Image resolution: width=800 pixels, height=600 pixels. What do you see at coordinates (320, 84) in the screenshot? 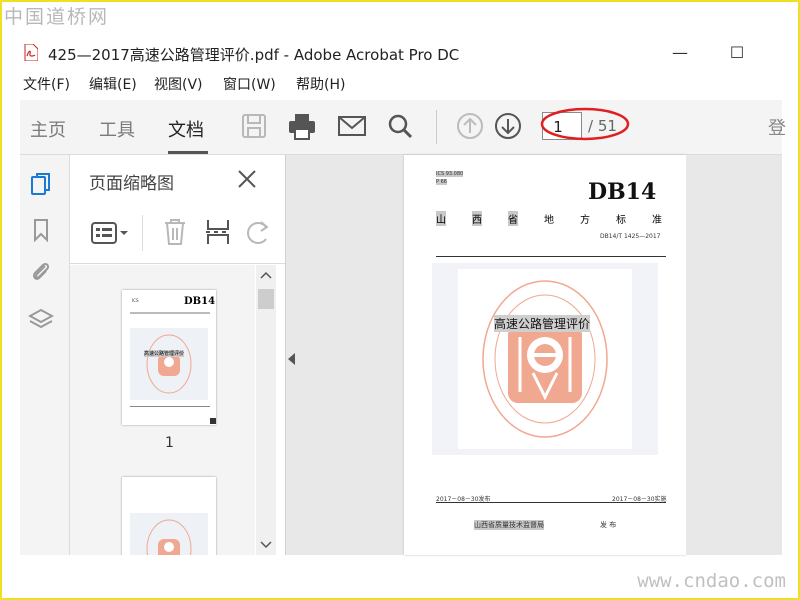
I see `menu-help: 帮助(H)` at bounding box center [320, 84].